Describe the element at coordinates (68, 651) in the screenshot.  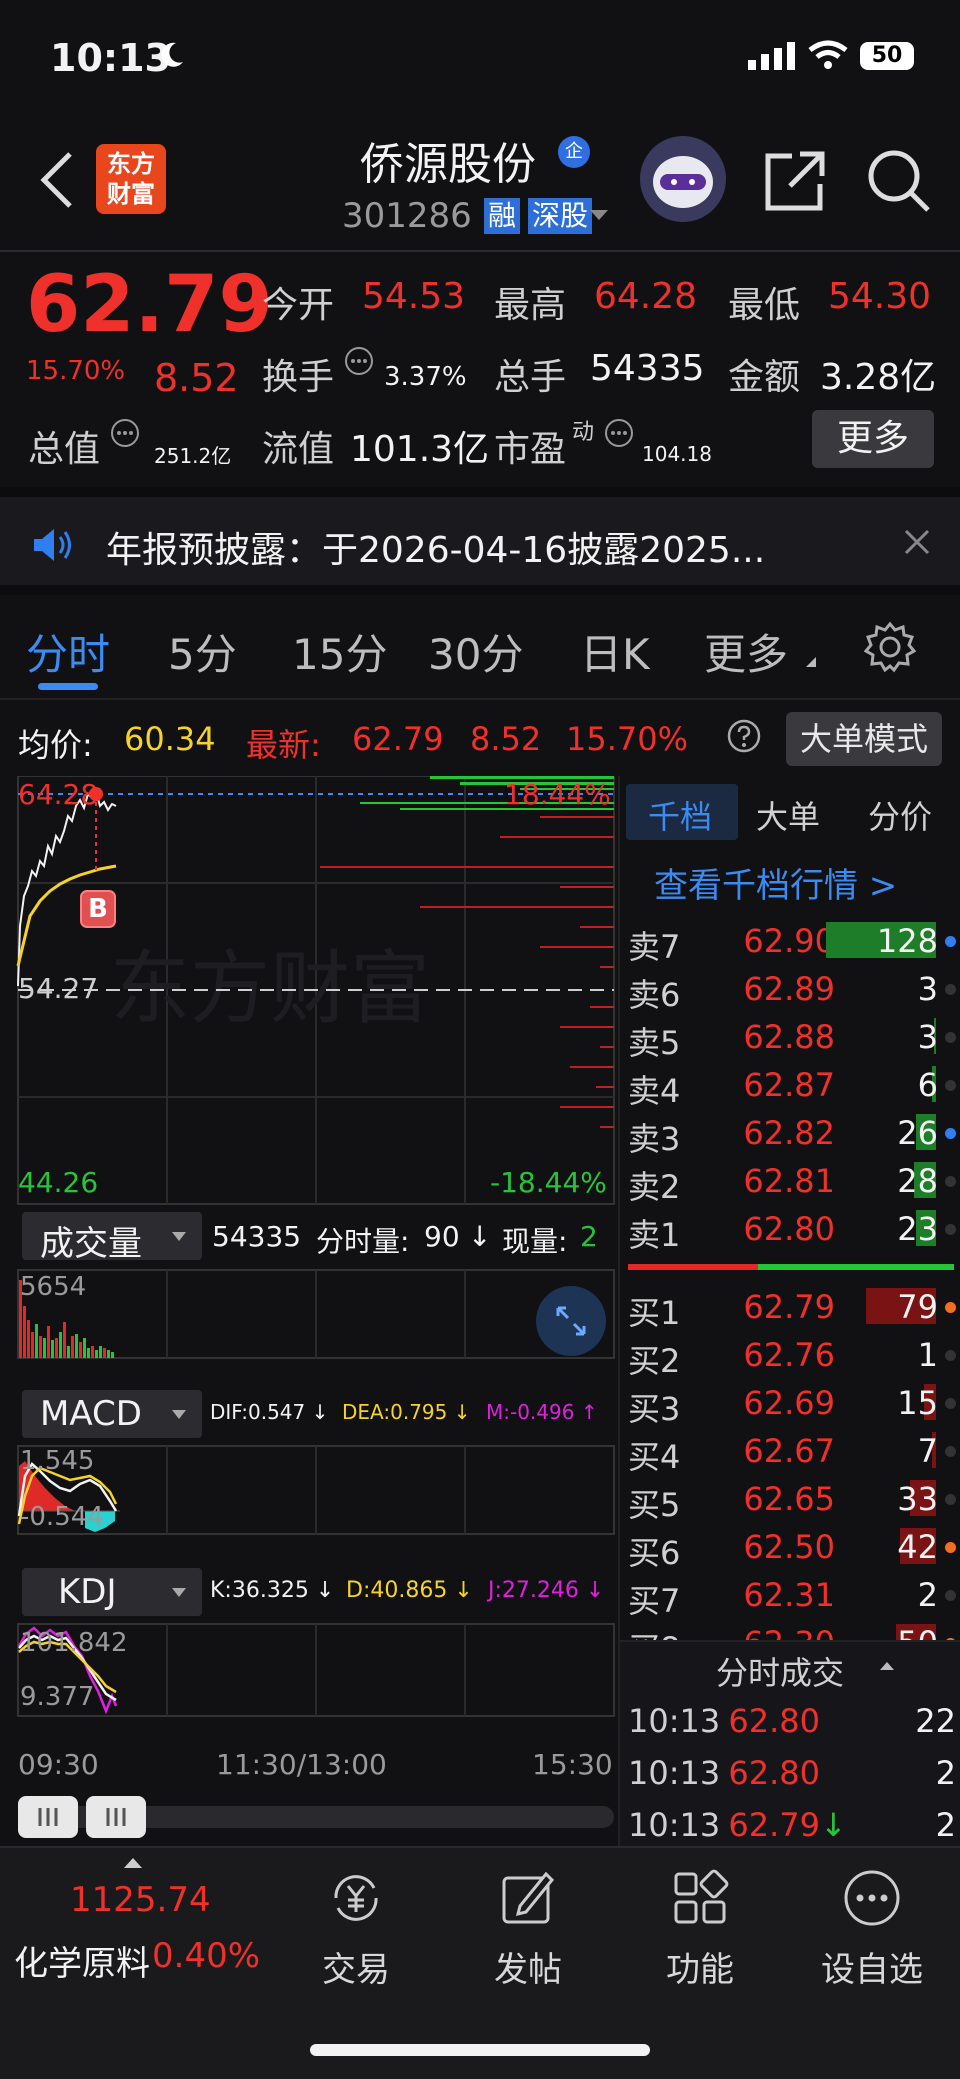
I see `tab-minute: 分时` at that location.